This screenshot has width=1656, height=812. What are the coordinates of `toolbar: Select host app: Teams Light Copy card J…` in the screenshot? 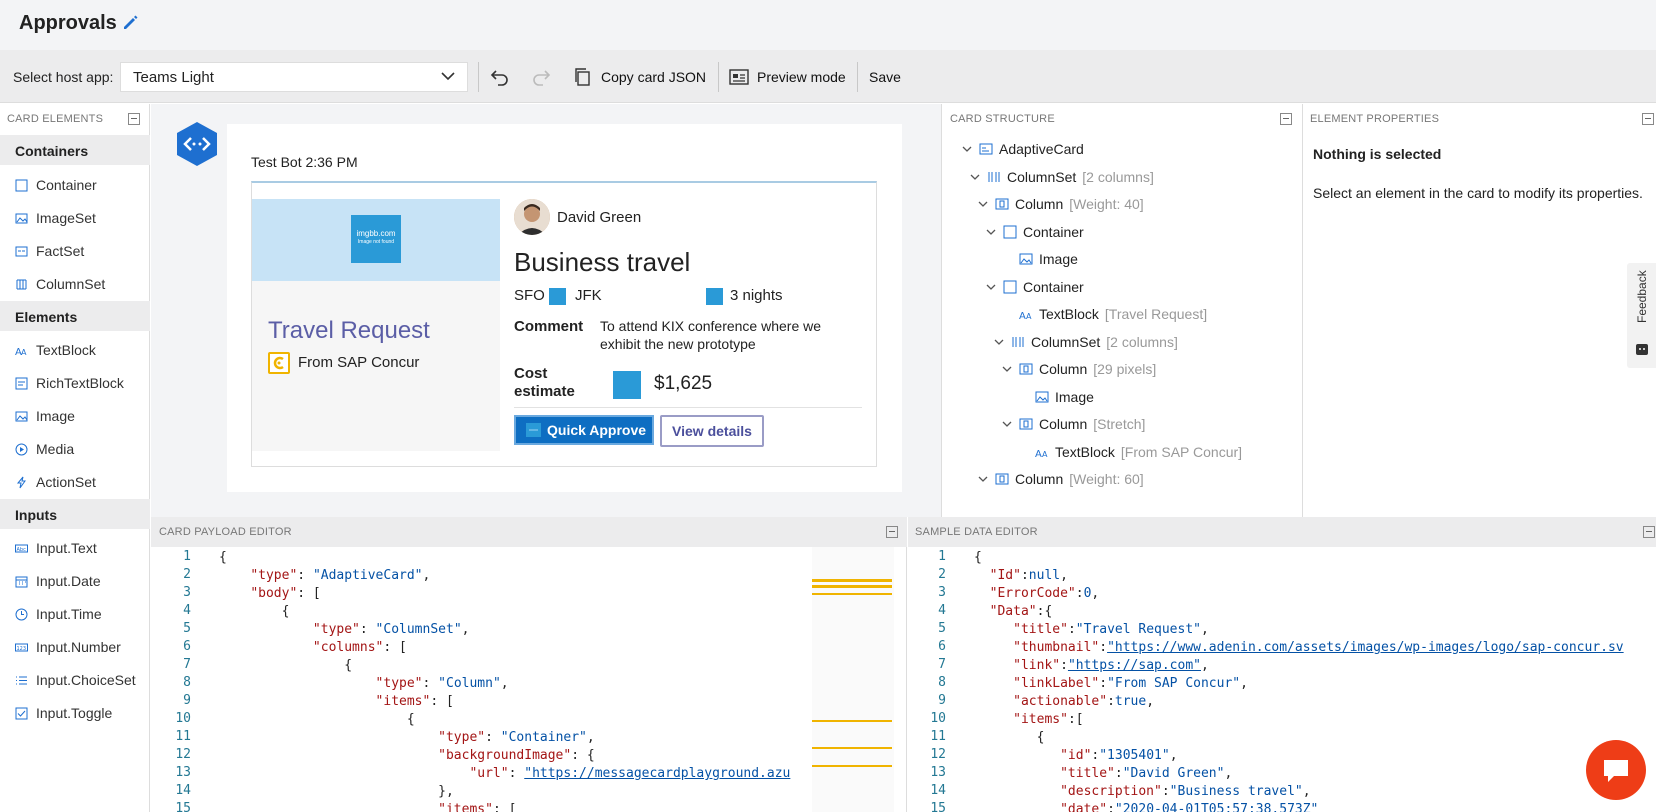 It's located at (828, 76).